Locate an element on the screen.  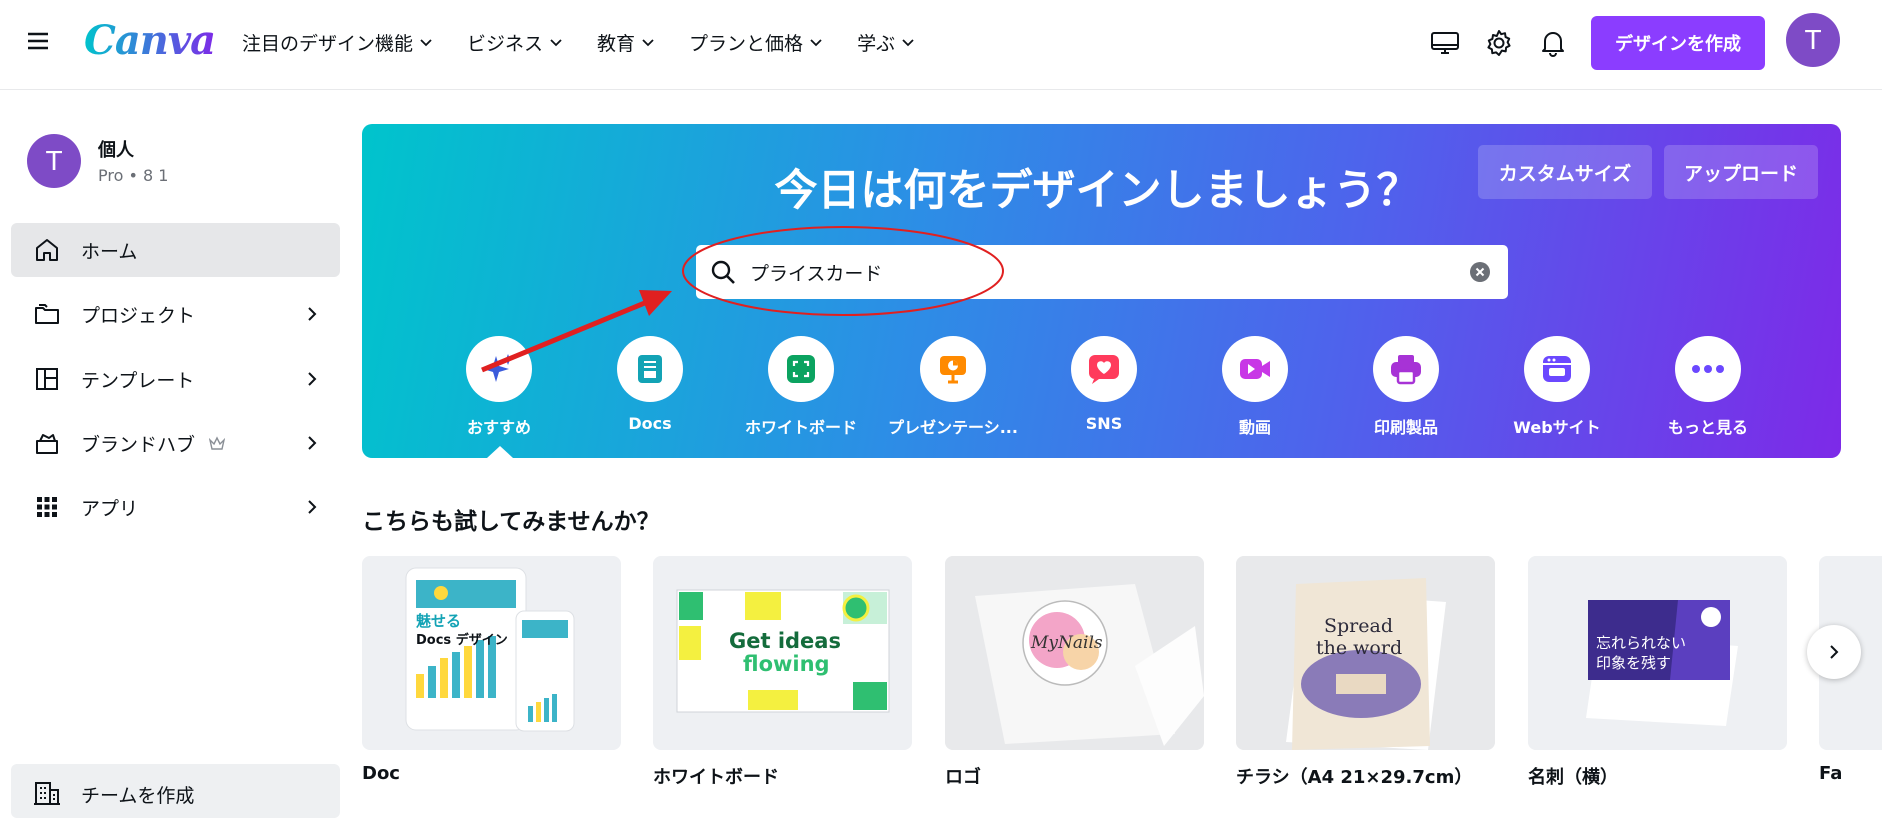
sidebar-item-label: プロジェクト is located at coordinates (138, 315).